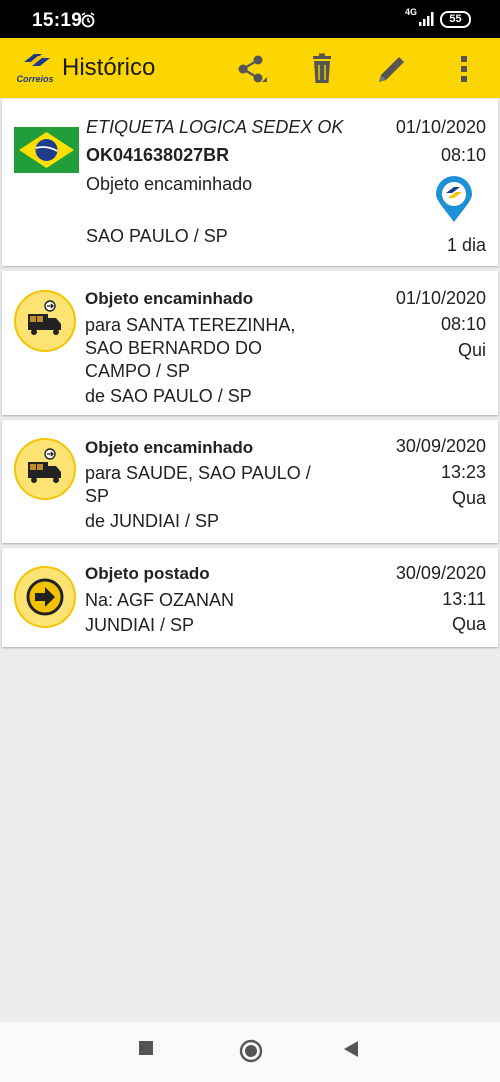 This screenshot has width=500, height=1082. I want to click on network-type: 4G, so click(411, 12).